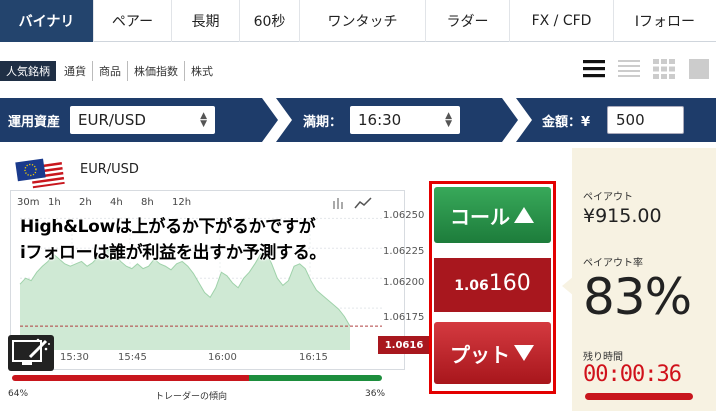  Describe the element at coordinates (404, 215) in the screenshot. I see `price-tick-label: 1.06250` at that location.